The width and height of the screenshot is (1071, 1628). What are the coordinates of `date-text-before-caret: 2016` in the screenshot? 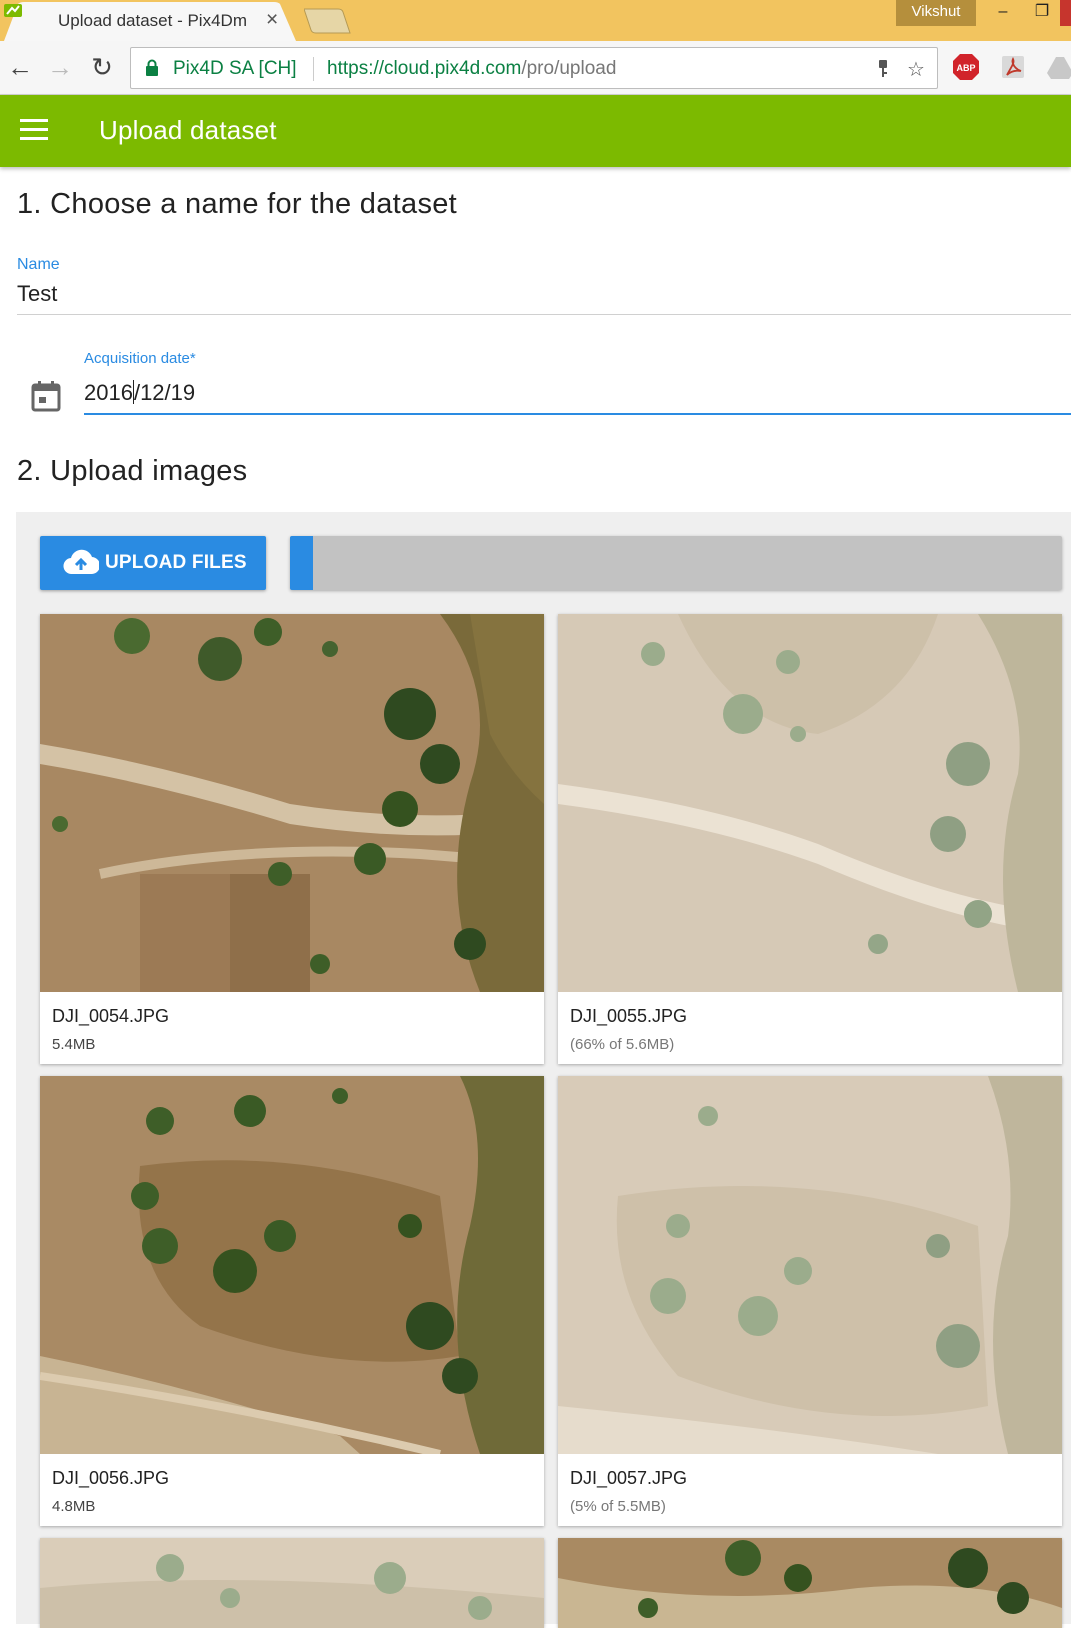 It's located at (108, 392).